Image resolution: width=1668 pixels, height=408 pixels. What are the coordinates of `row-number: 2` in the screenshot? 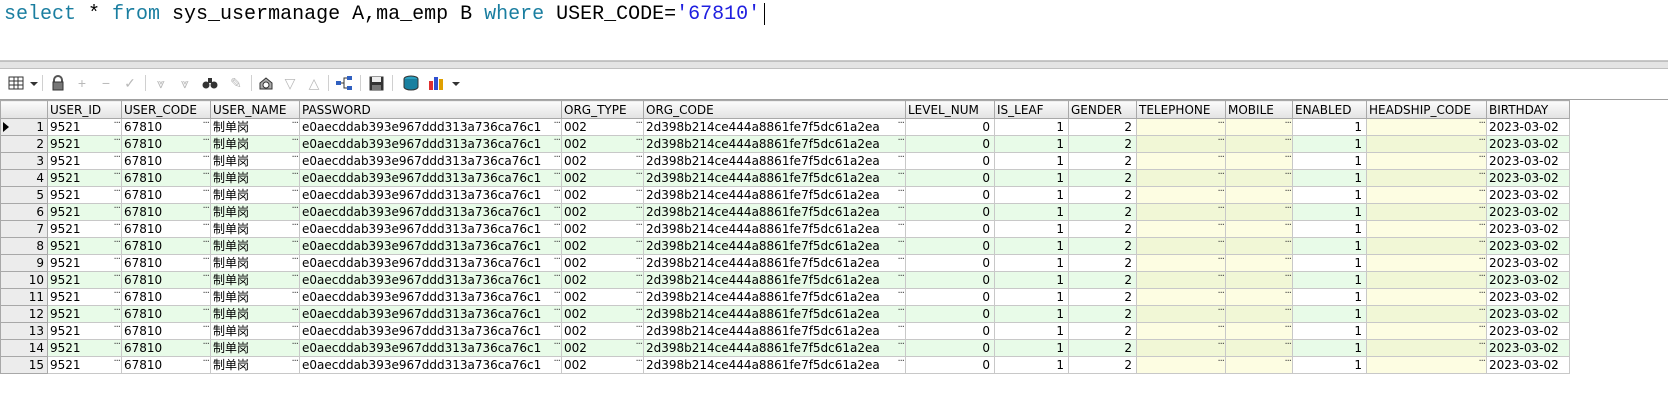 It's located at (24, 144).